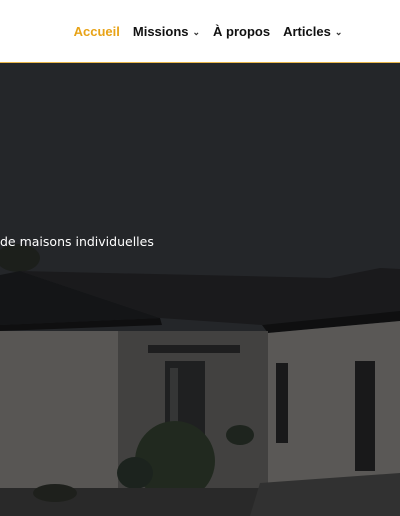 Image resolution: width=400 pixels, height=516 pixels. I want to click on menu-item-a-propos: À propos, so click(241, 31).